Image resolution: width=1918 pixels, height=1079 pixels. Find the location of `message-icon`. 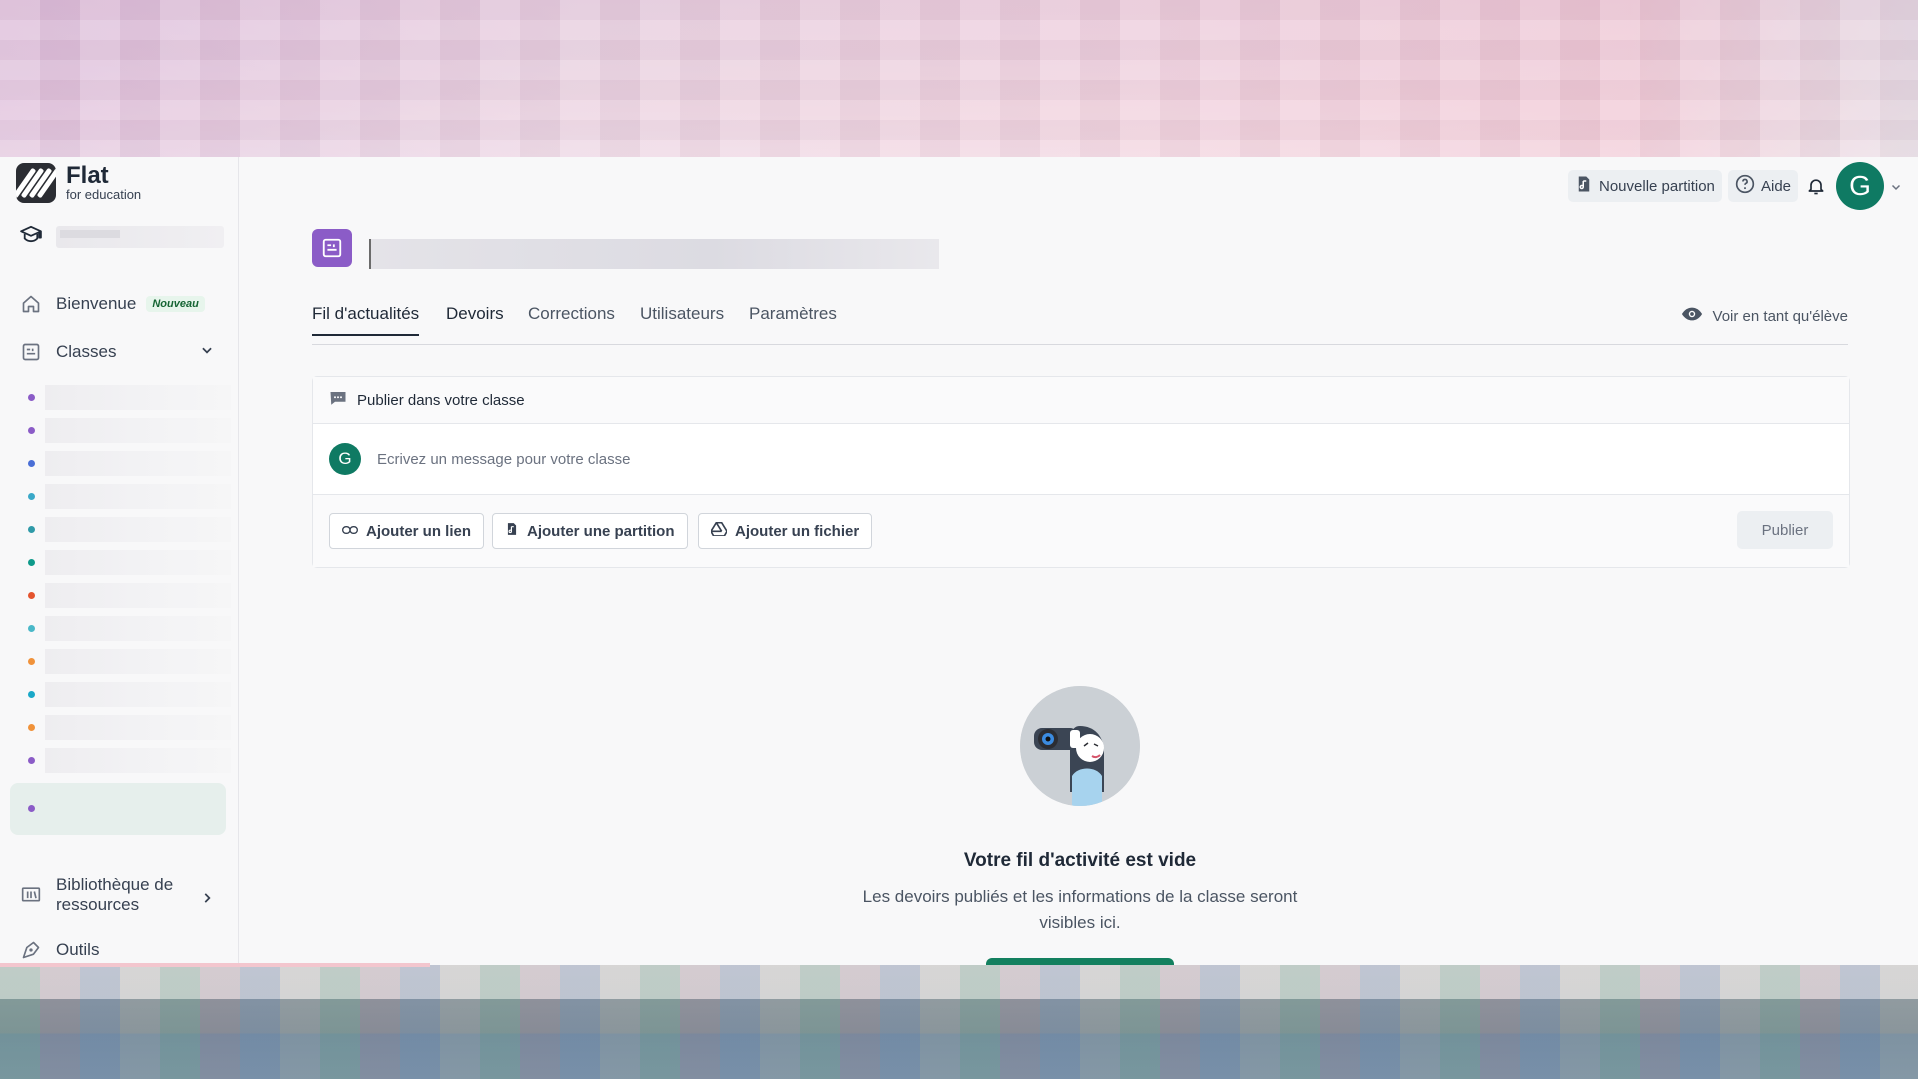

message-icon is located at coordinates (338, 400).